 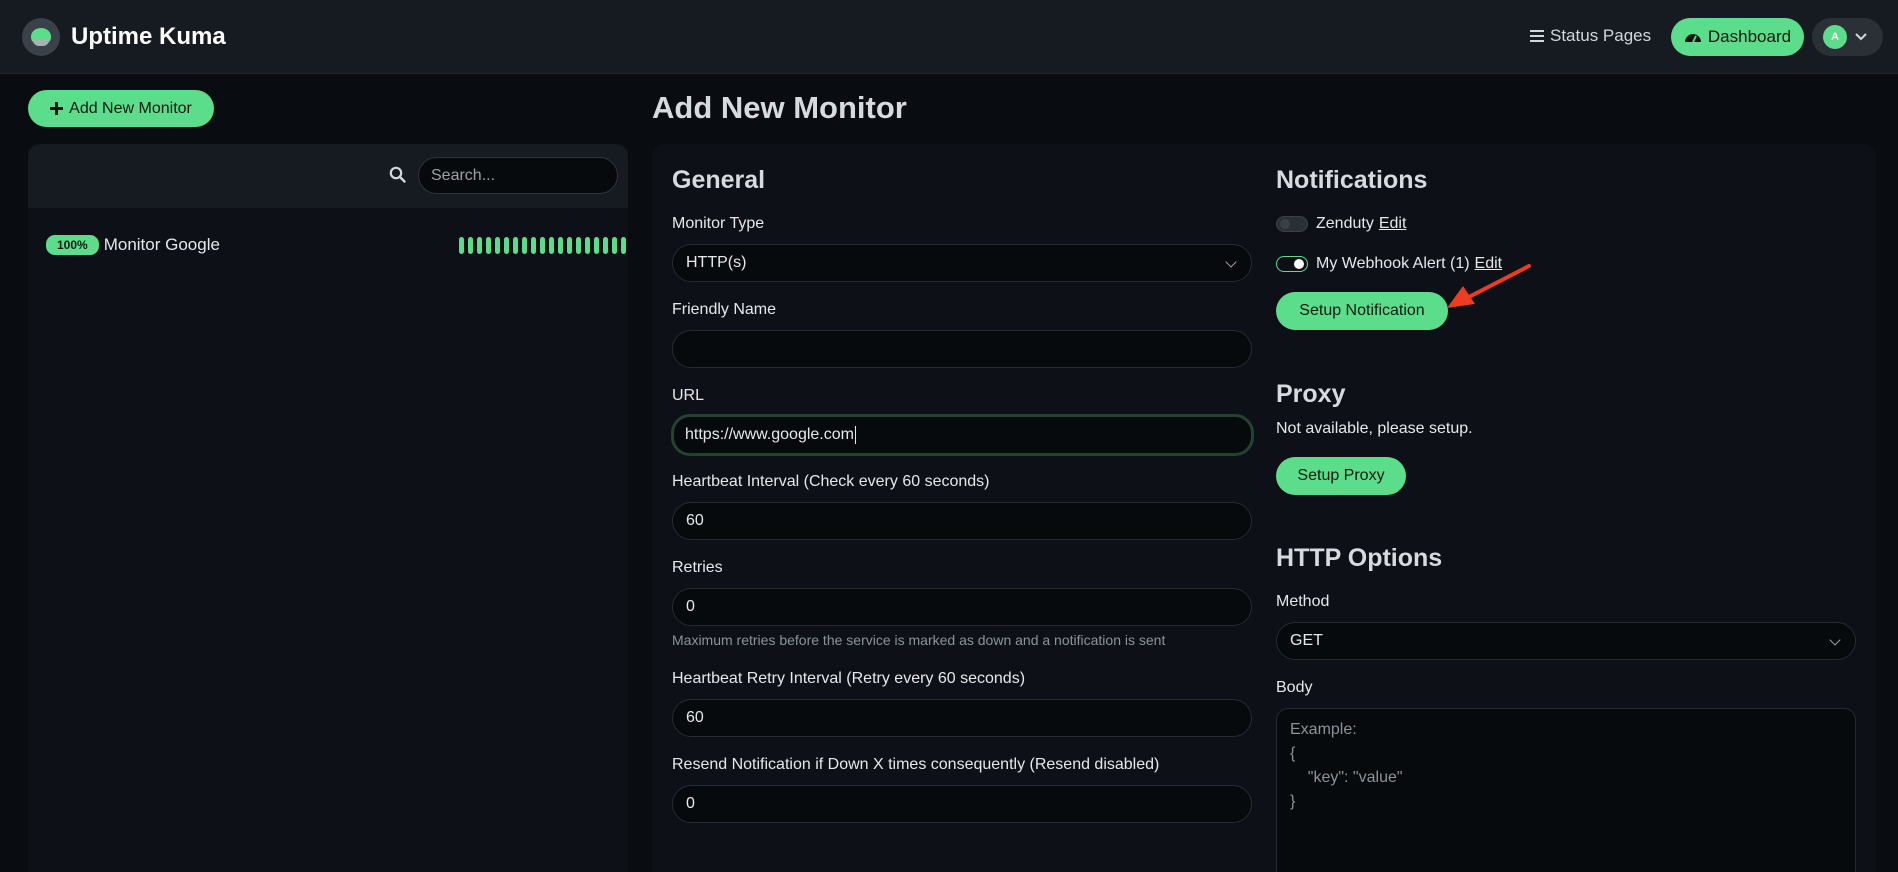 I want to click on method-select: GET, so click(x=1566, y=641).